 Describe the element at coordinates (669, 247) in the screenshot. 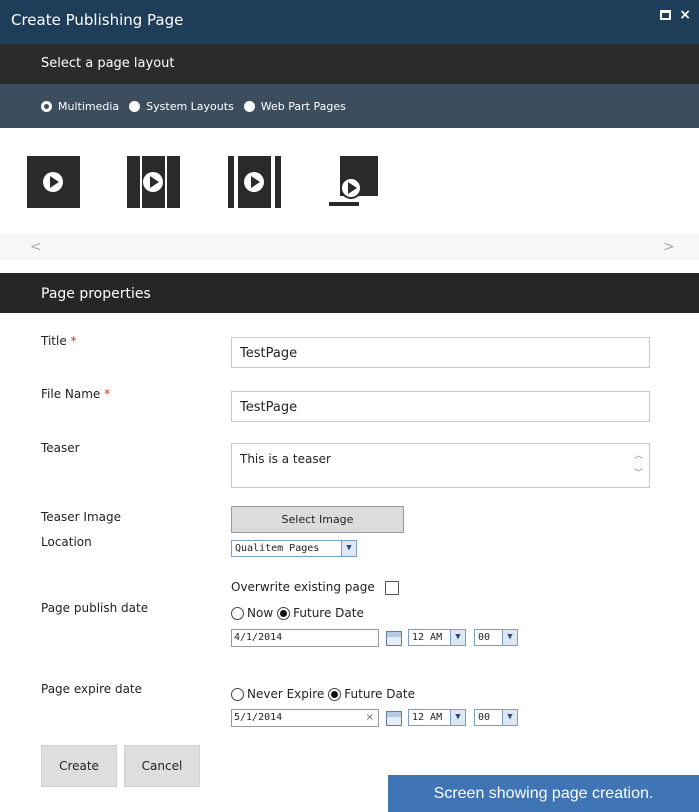

I see `scroll-right-icon: >` at that location.